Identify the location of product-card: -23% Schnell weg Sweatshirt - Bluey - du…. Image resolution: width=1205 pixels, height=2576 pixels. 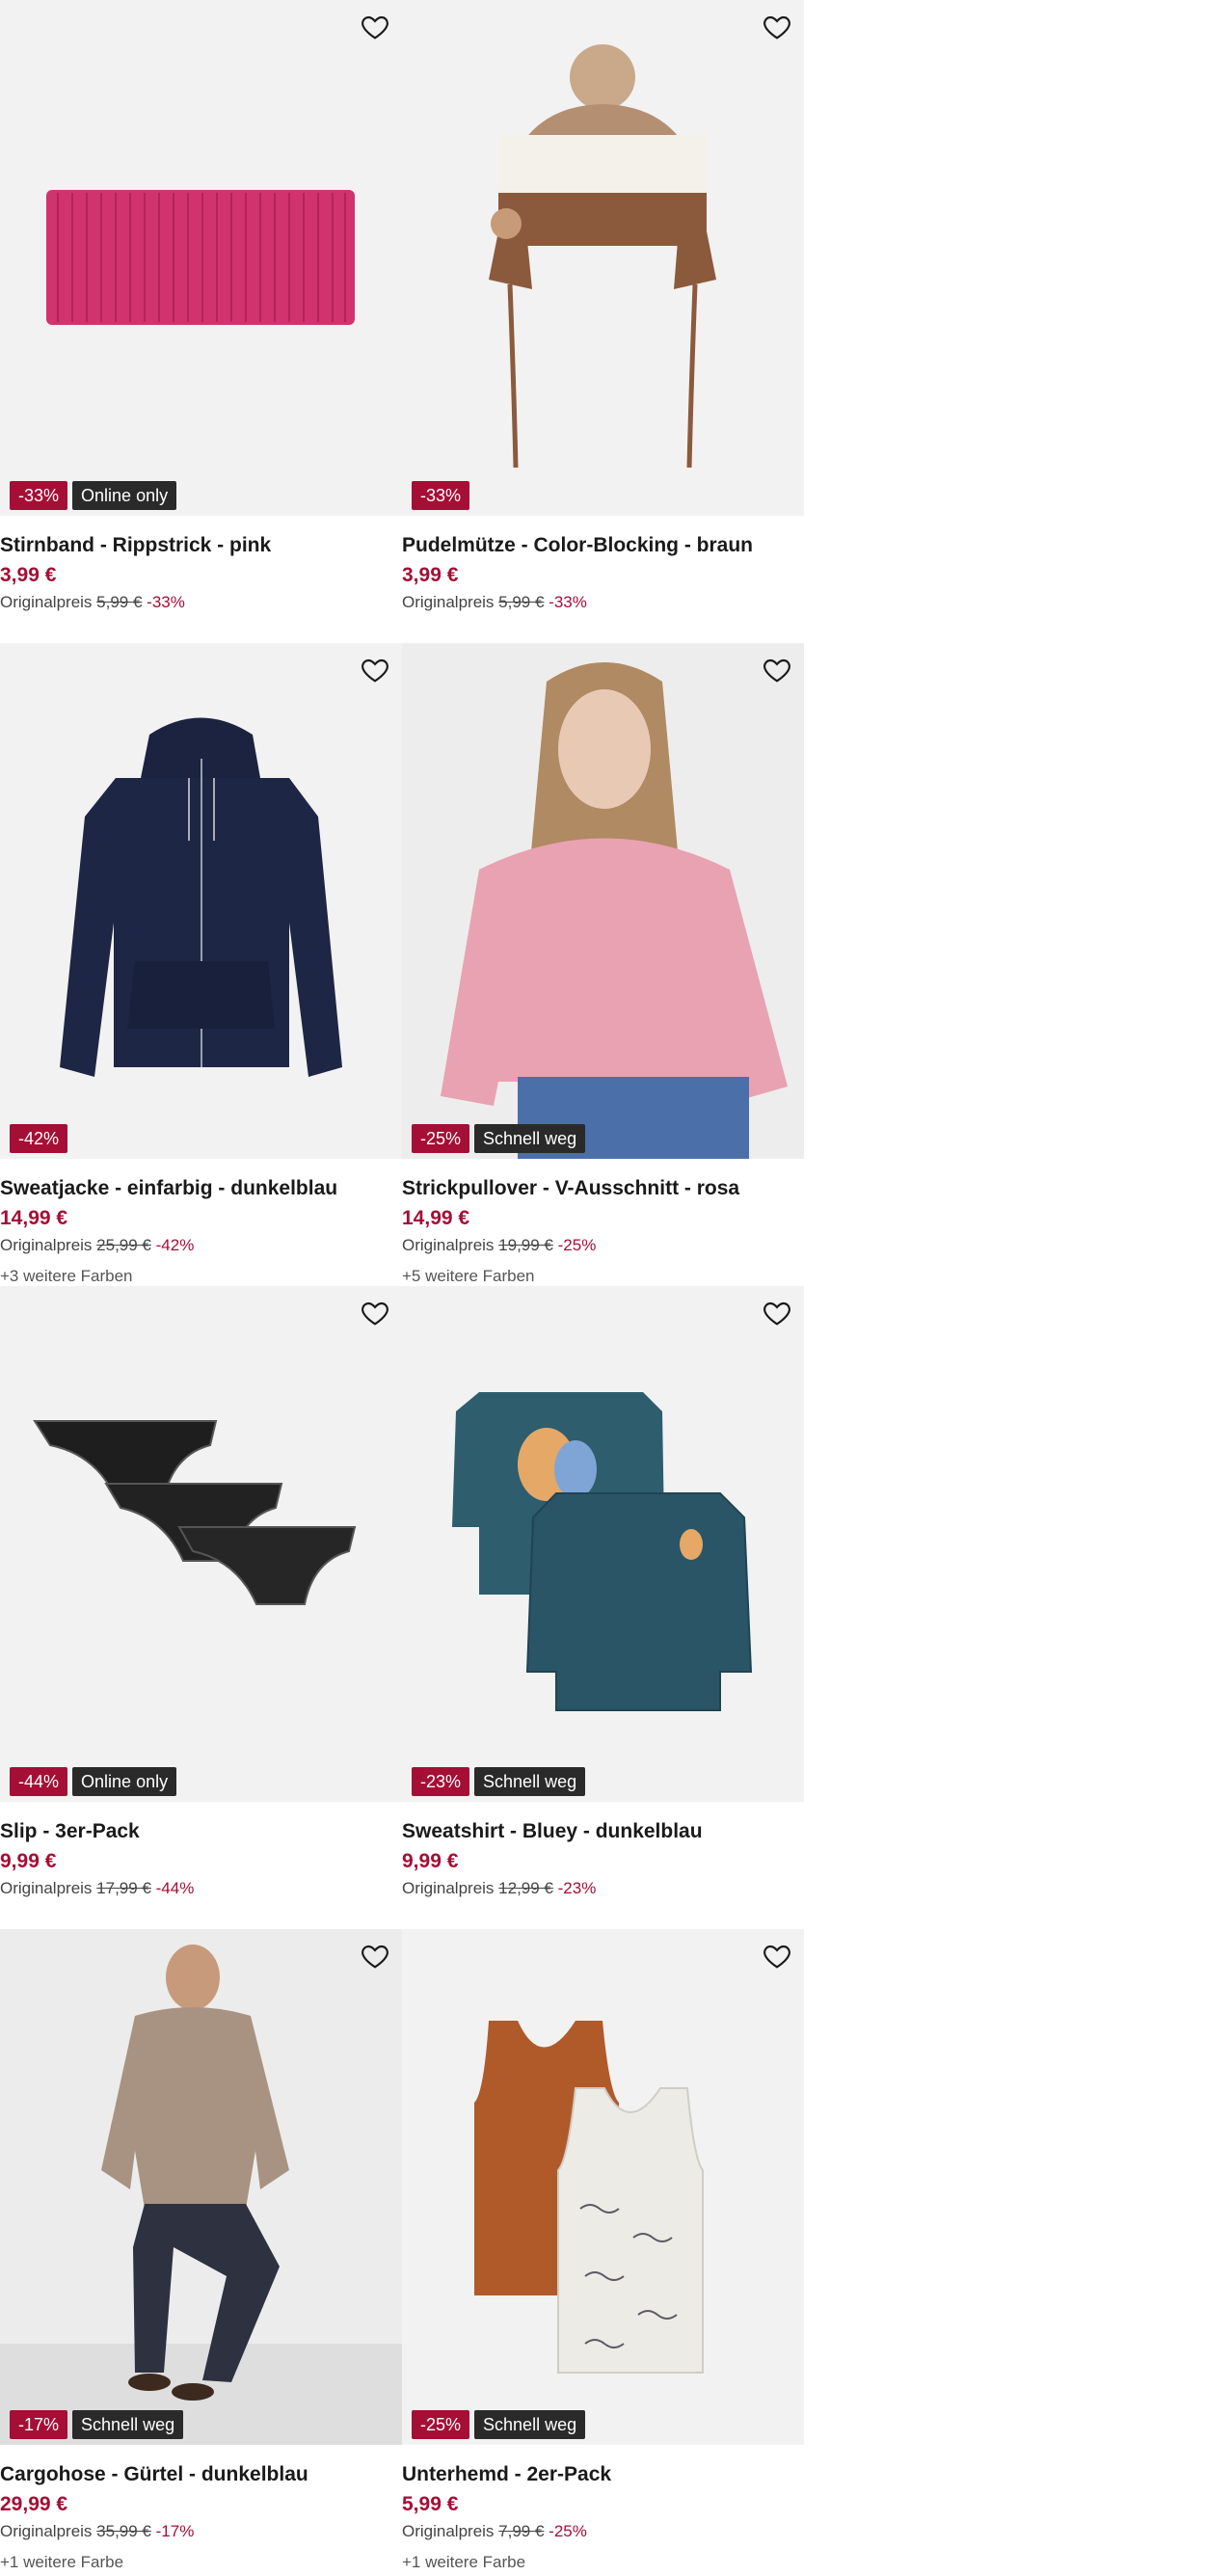
(603, 1608).